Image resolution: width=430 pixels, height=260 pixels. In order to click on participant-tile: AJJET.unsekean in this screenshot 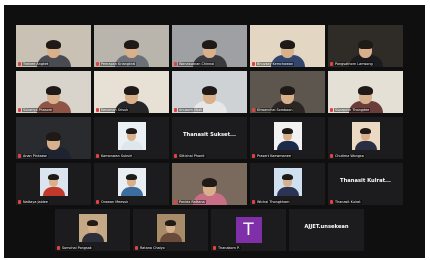, I will do `click(326, 230)`.